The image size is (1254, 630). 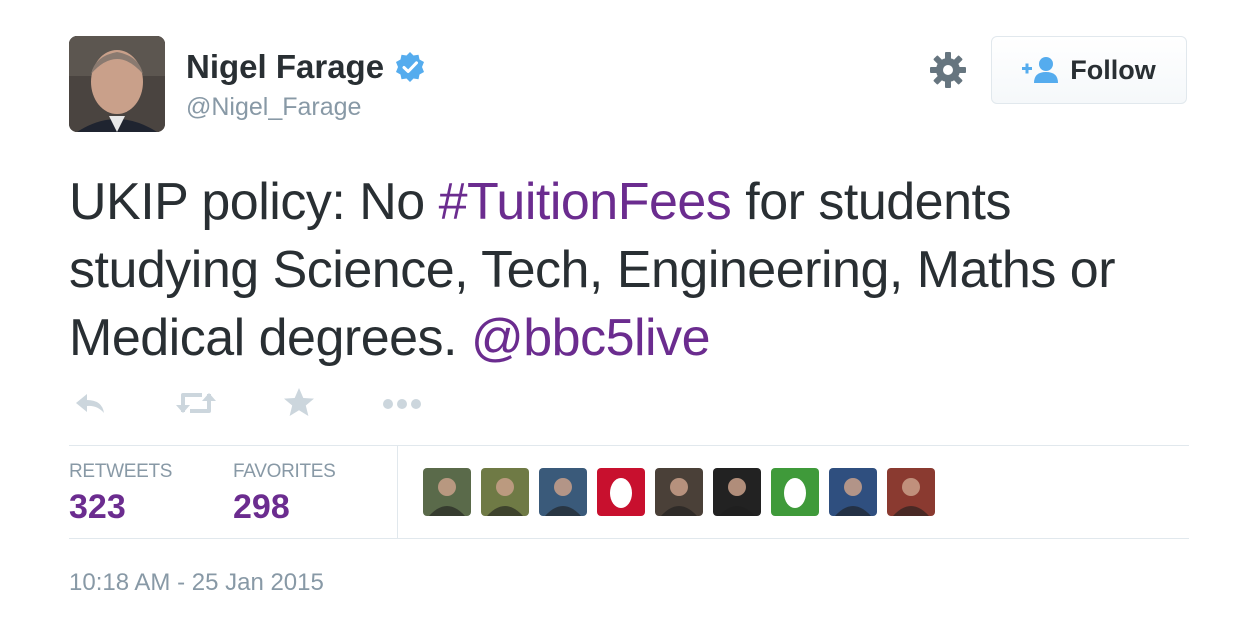 I want to click on follow-user-icon, so click(x=1041, y=70).